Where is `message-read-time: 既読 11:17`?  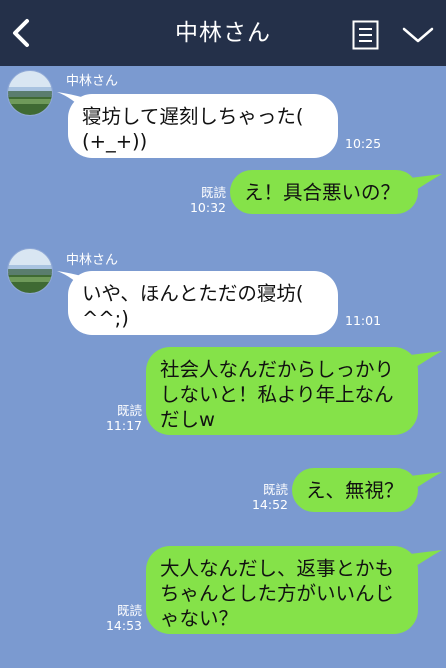
message-read-time: 既読 11:17 is located at coordinates (119, 418).